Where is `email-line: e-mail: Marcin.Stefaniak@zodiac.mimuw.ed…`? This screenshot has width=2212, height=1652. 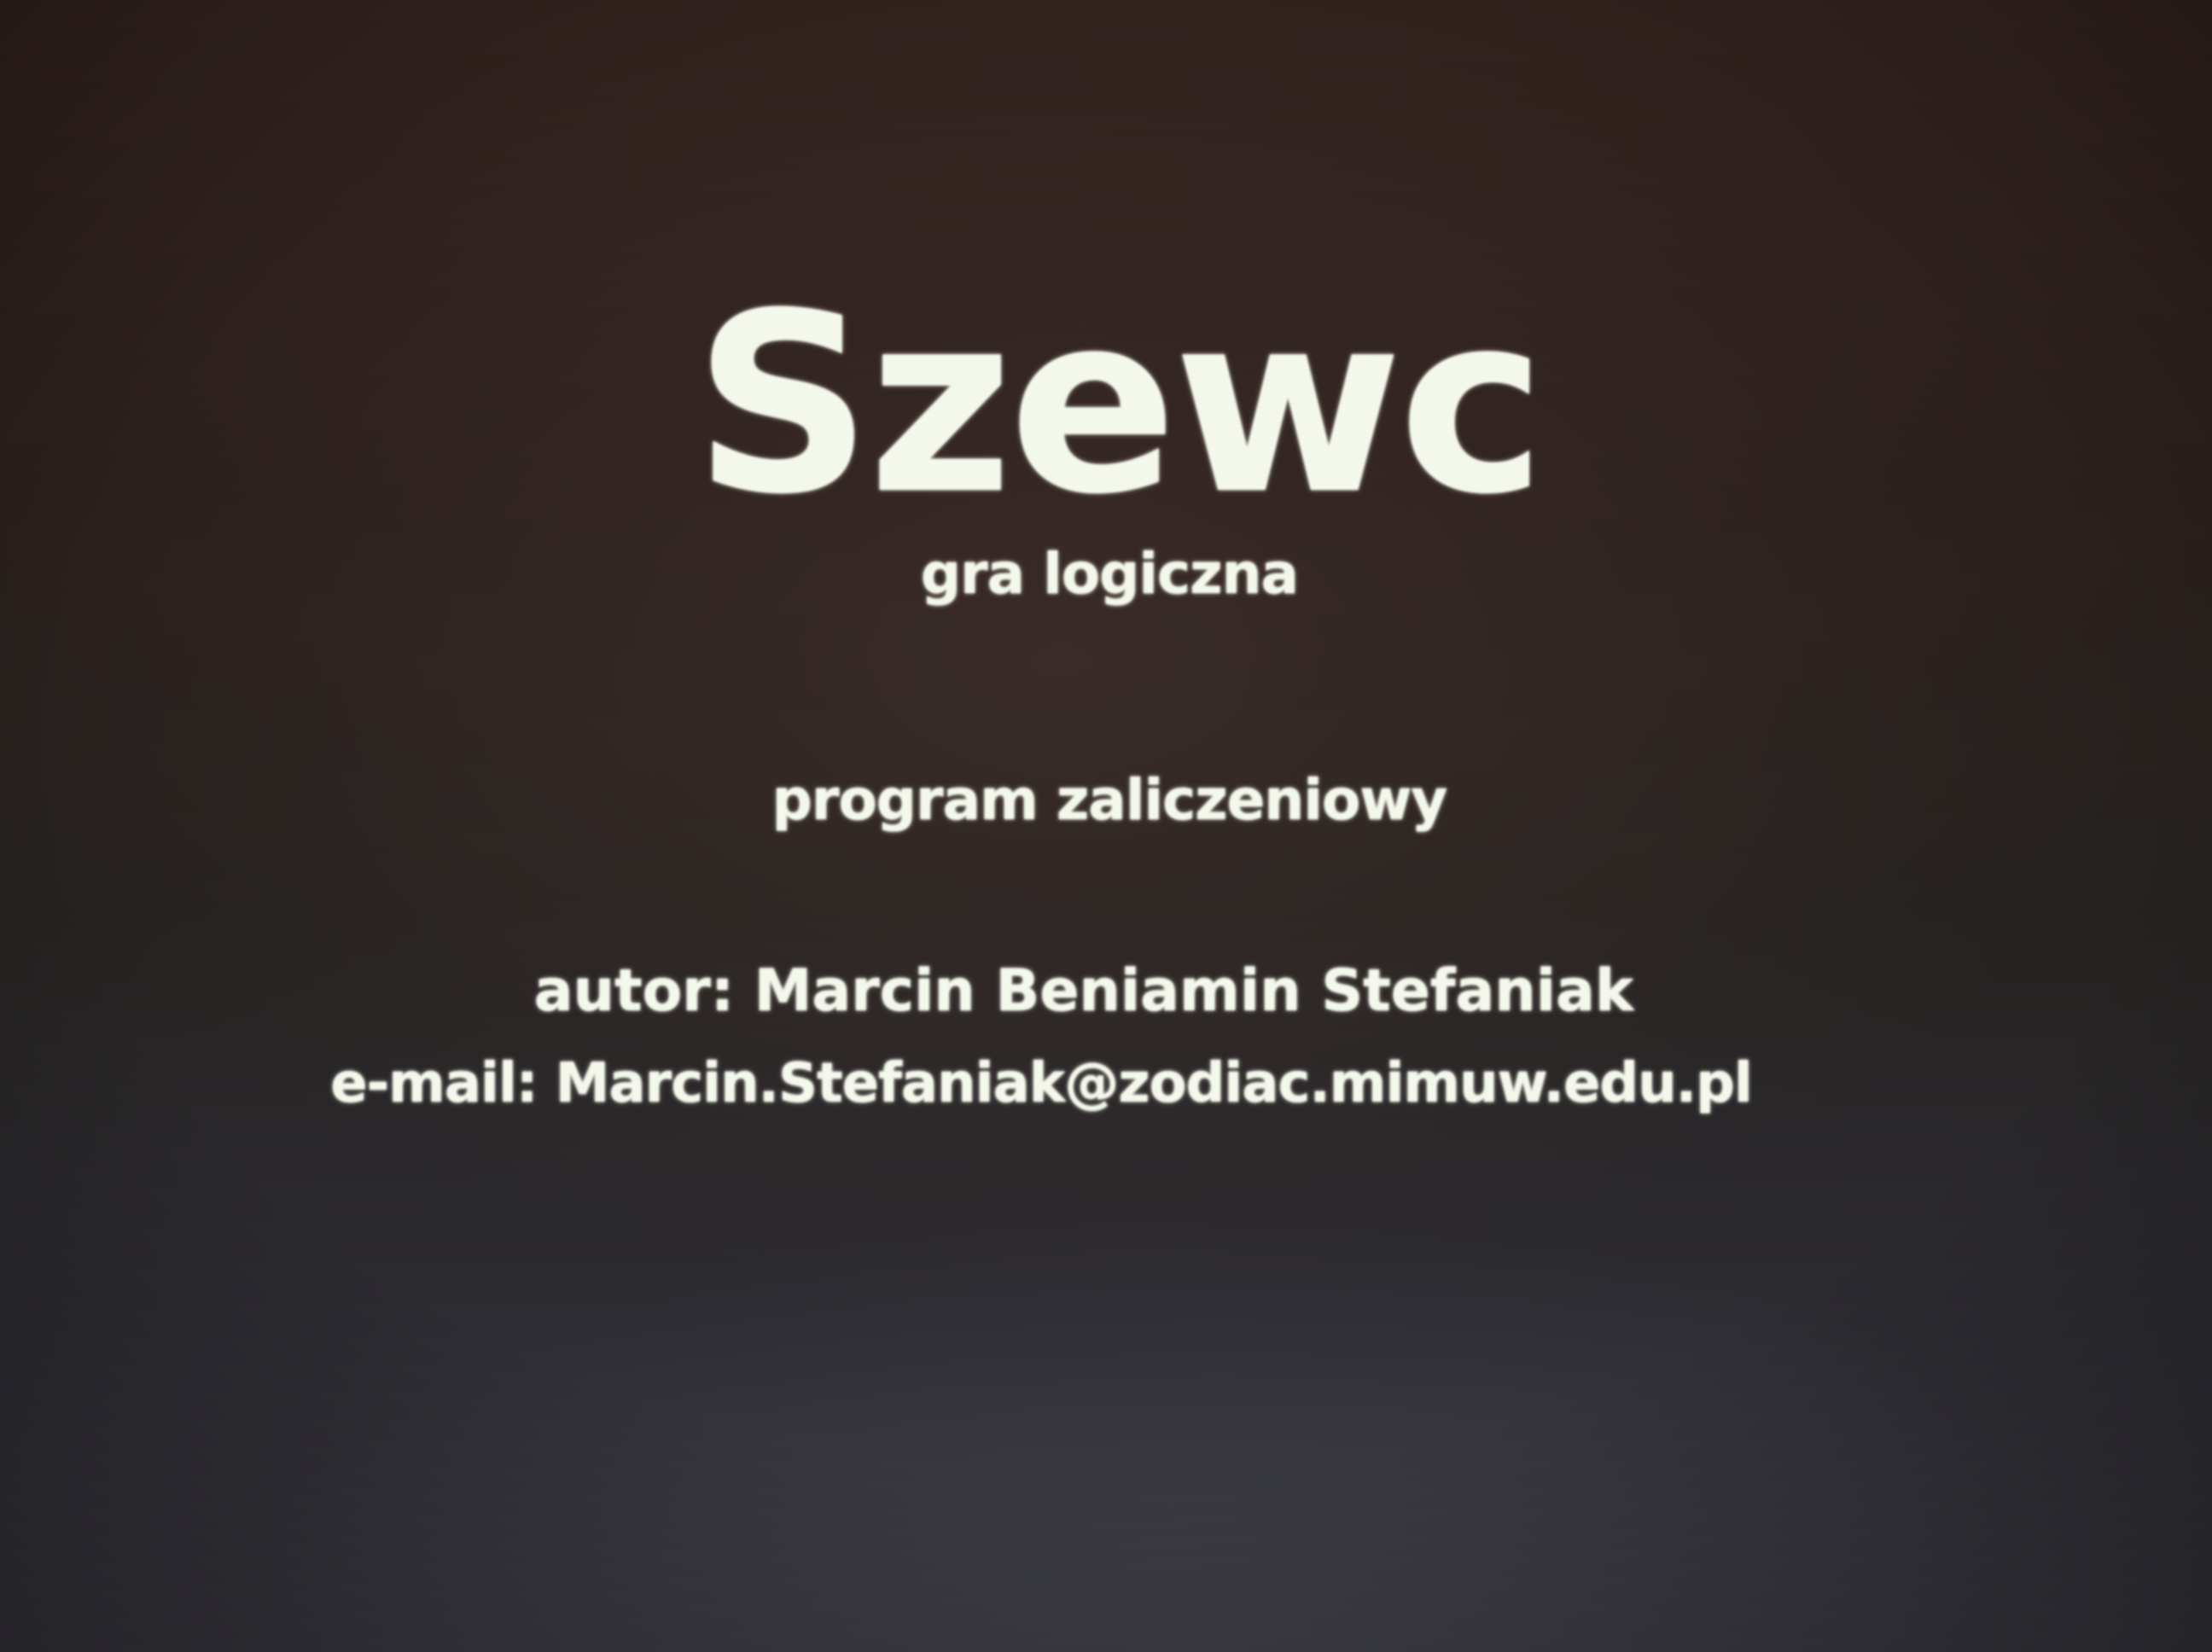 email-line: e-mail: Marcin.Stefaniak@zodiac.mimuw.ed… is located at coordinates (1041, 1083).